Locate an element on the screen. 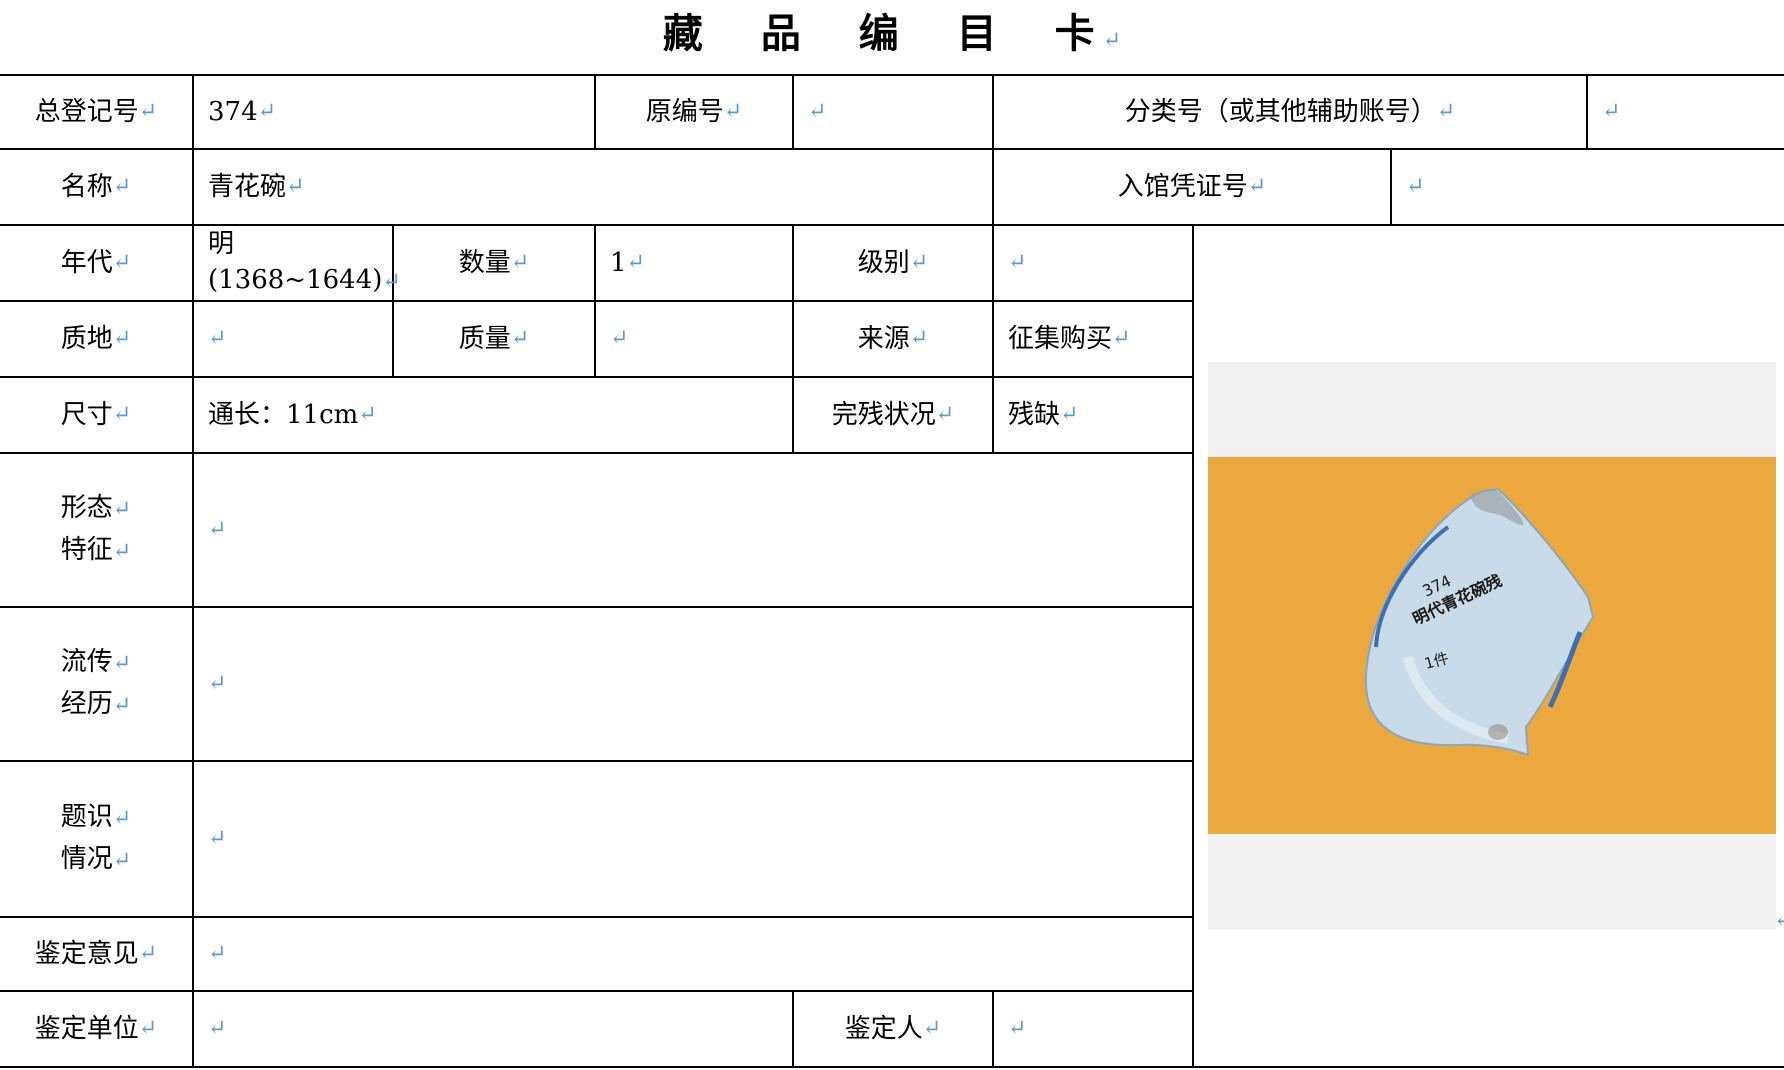 The image size is (1784, 1070). label-condition: 完残状况 ↵ is located at coordinates (893, 415).